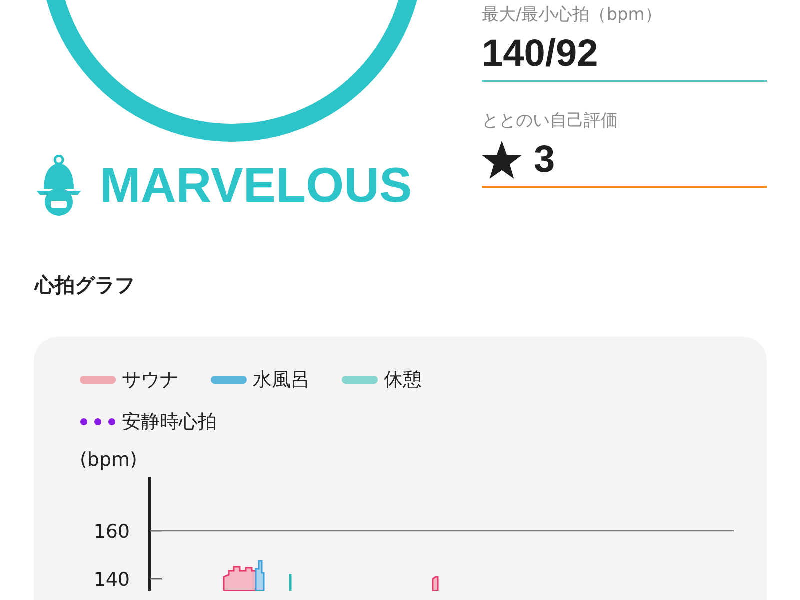  Describe the element at coordinates (256, 186) in the screenshot. I see `rank-title: MARVELOUS` at that location.